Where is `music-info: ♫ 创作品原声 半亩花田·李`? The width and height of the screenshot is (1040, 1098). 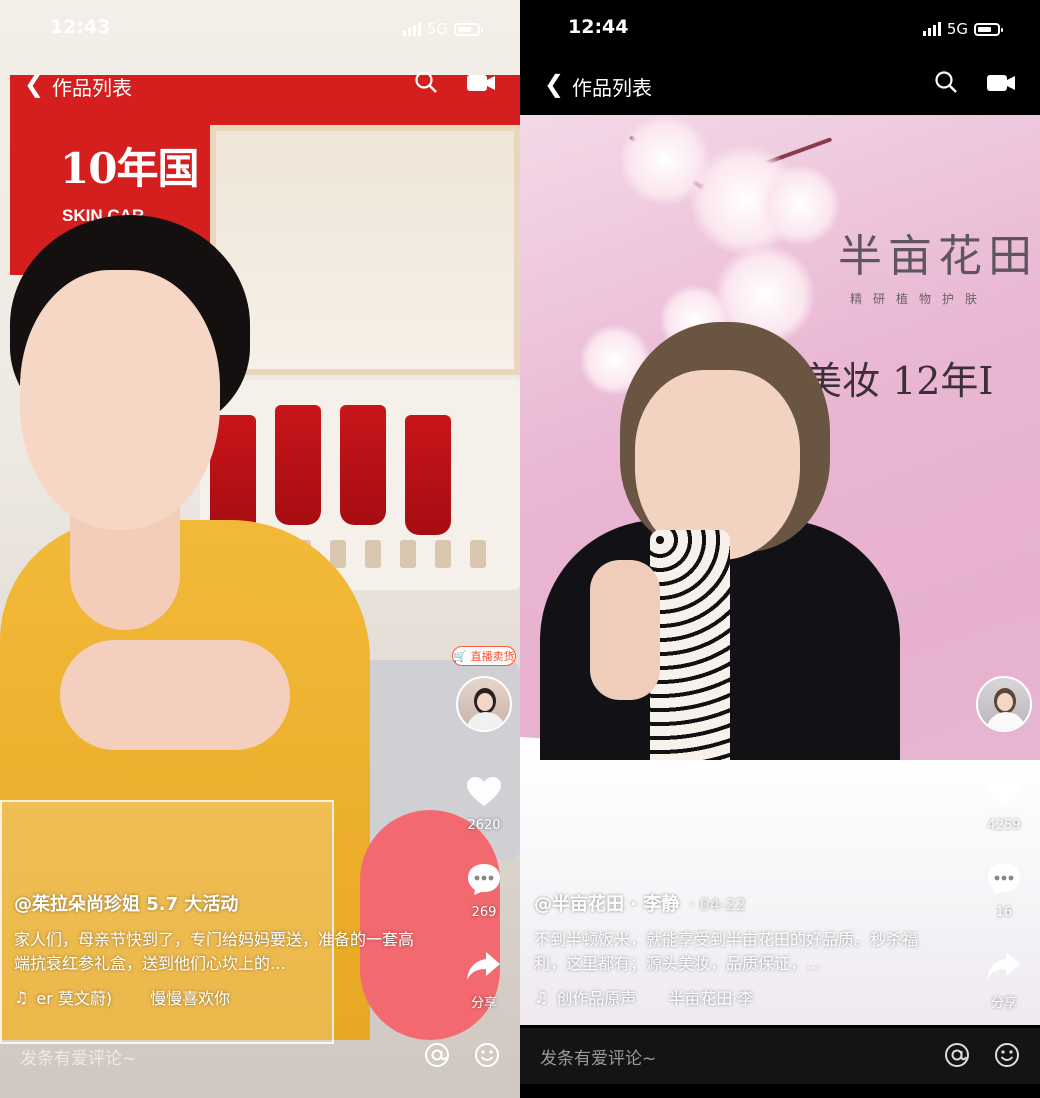 music-info: ♫ 创作品原声 半亩花田·李 is located at coordinates (643, 997).